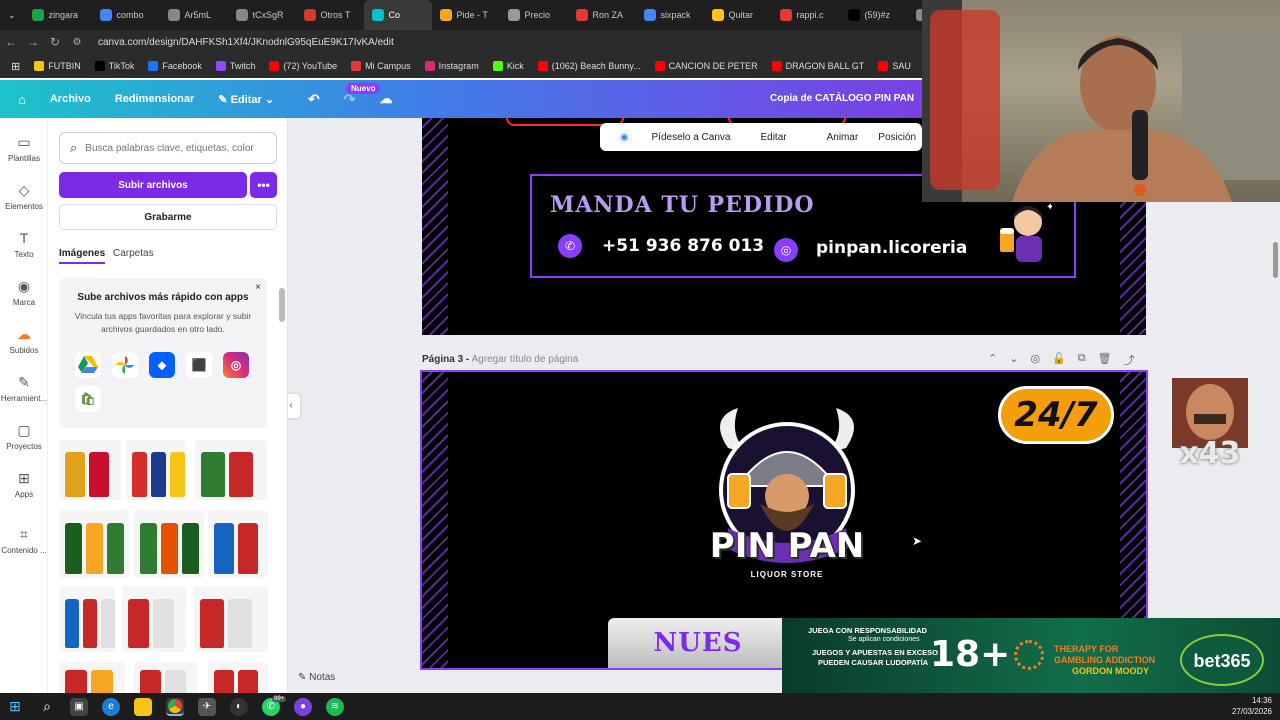 This screenshot has height=720, width=1280. Describe the element at coordinates (24, 340) in the screenshot. I see `rail-item-subidos: ☁ Subidos` at that location.